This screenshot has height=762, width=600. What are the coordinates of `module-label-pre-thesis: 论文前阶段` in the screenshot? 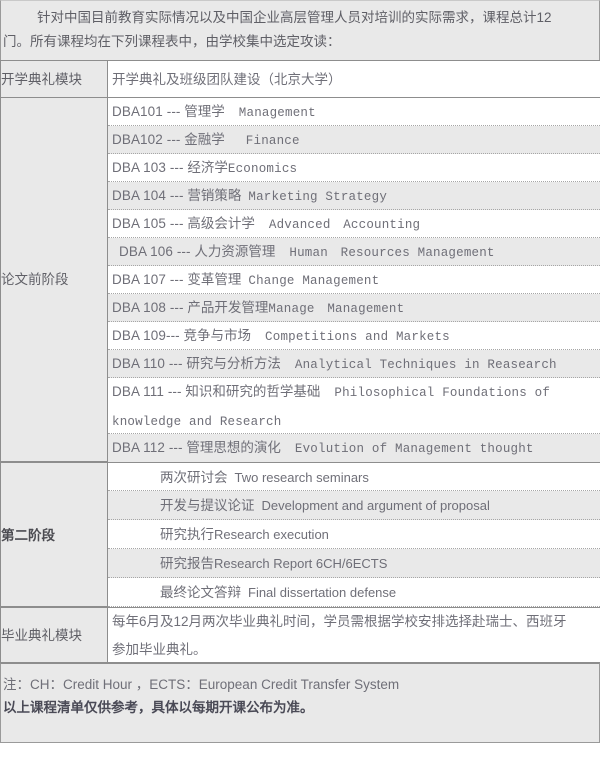 It's located at (54, 280).